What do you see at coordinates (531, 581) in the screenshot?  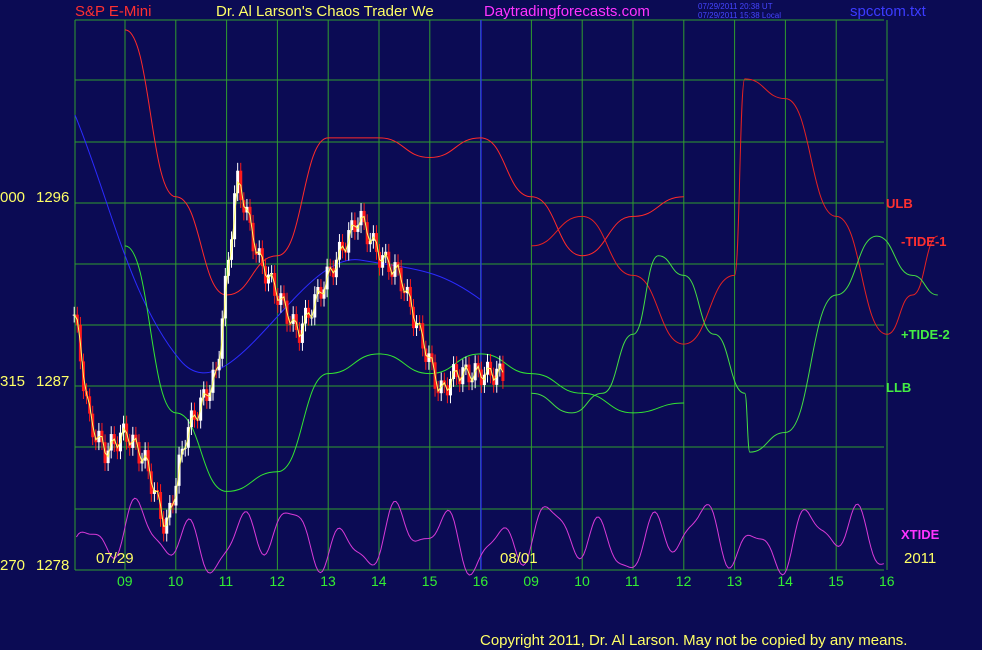 I see `x-tick-8: 09` at bounding box center [531, 581].